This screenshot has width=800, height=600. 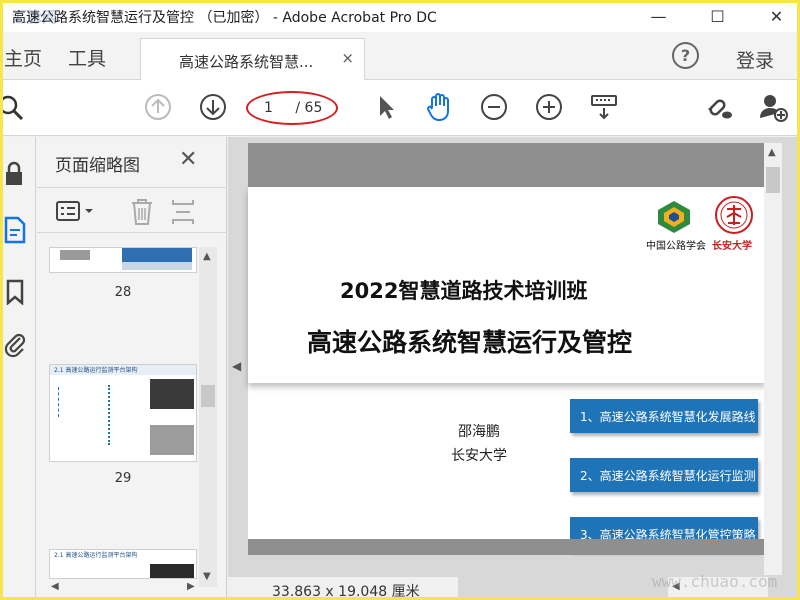 I want to click on keyboard-scroll-icon, so click(x=604, y=107).